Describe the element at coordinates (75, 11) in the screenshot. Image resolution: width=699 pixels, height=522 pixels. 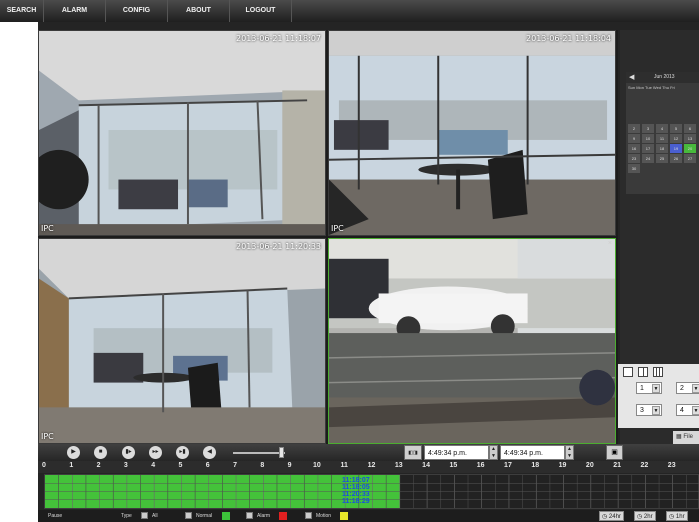
I see `nav-alarm: ALARM` at that location.